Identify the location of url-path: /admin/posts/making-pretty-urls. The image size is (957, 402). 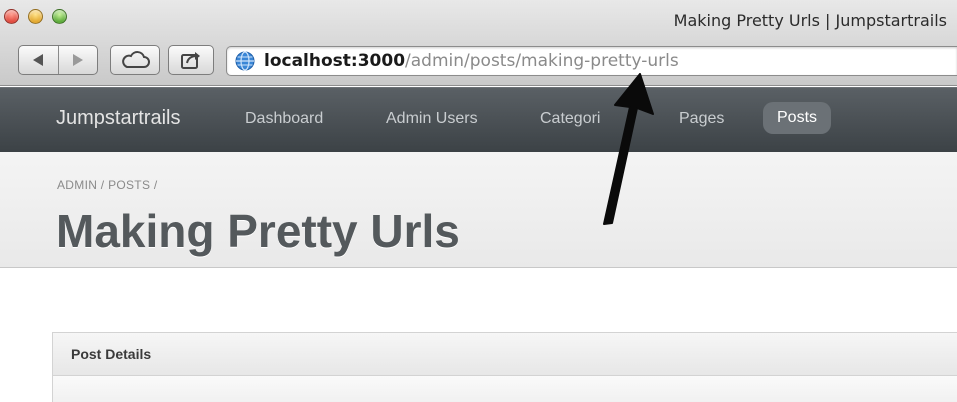
(542, 61).